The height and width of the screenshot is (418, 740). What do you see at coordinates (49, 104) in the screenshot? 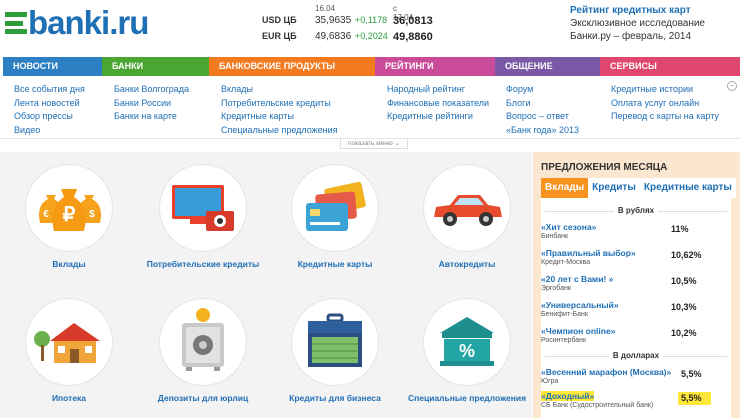
I see `submenu-link: Лента новостей` at bounding box center [49, 104].